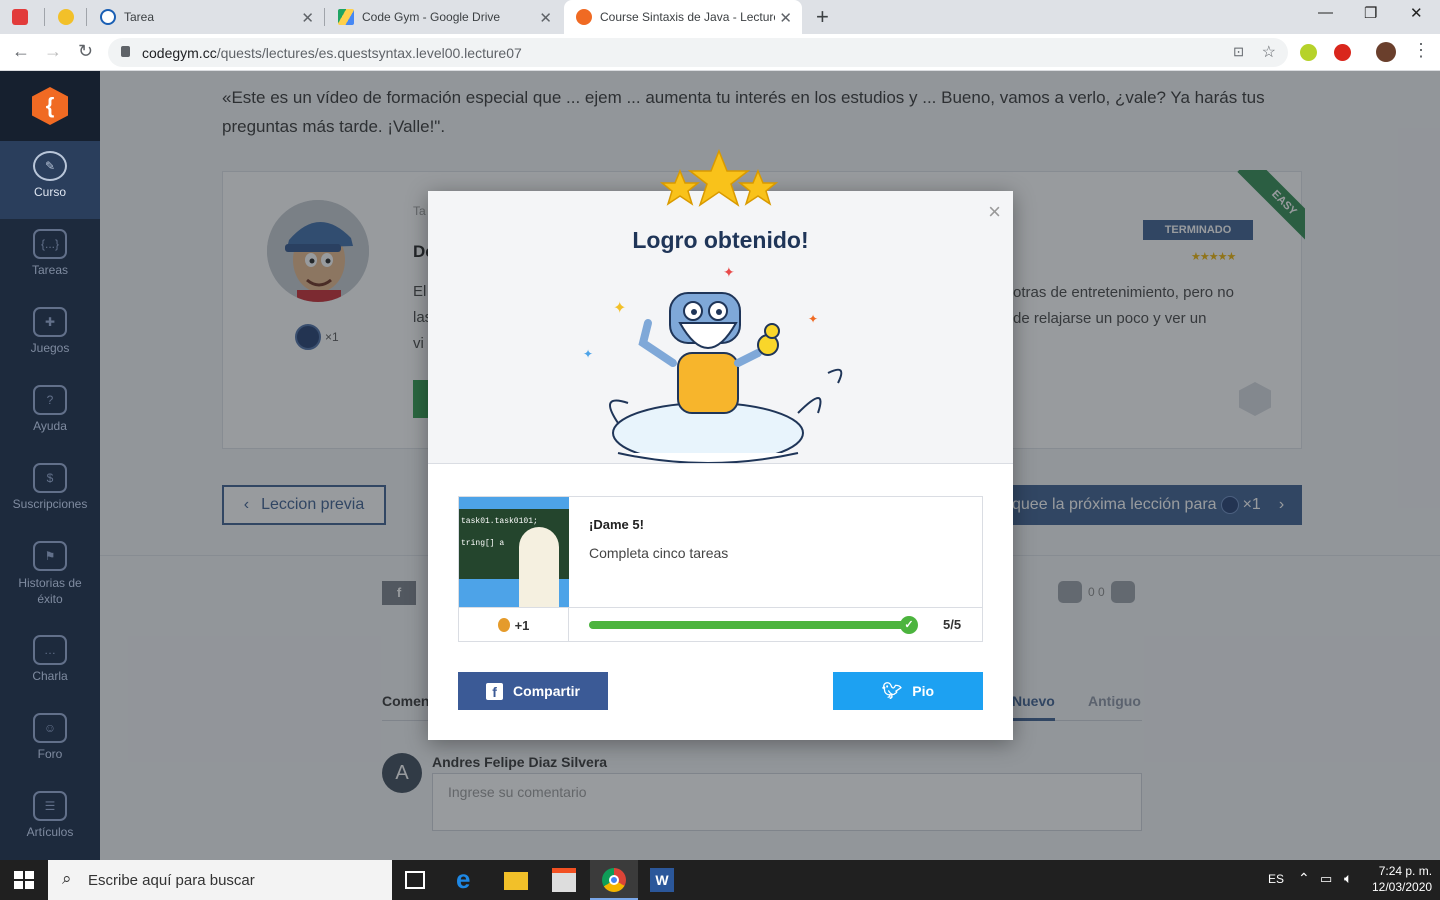 This screenshot has height=900, width=1440. What do you see at coordinates (415, 880) in the screenshot?
I see `task-view-icon` at bounding box center [415, 880].